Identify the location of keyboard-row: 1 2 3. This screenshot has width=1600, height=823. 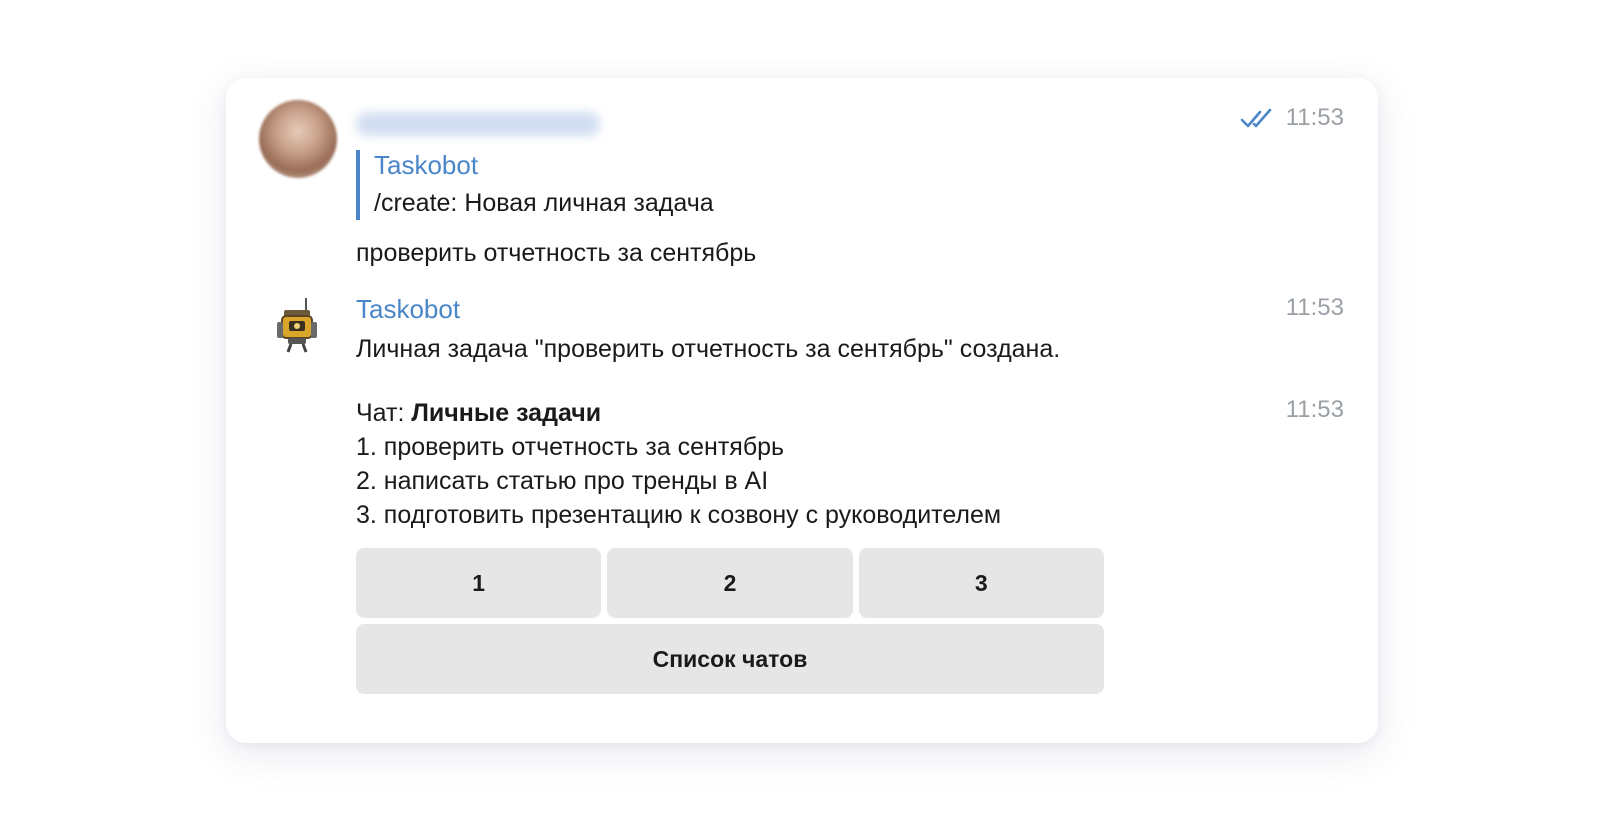
(730, 583).